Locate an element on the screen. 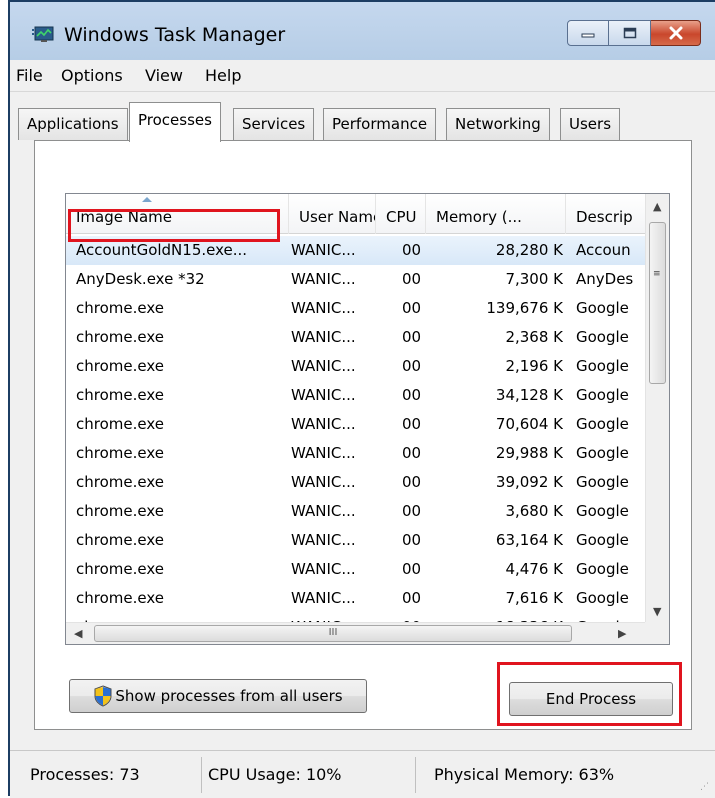 Image resolution: width=715 pixels, height=798 pixels. description-cell: Accoun is located at coordinates (603, 250).